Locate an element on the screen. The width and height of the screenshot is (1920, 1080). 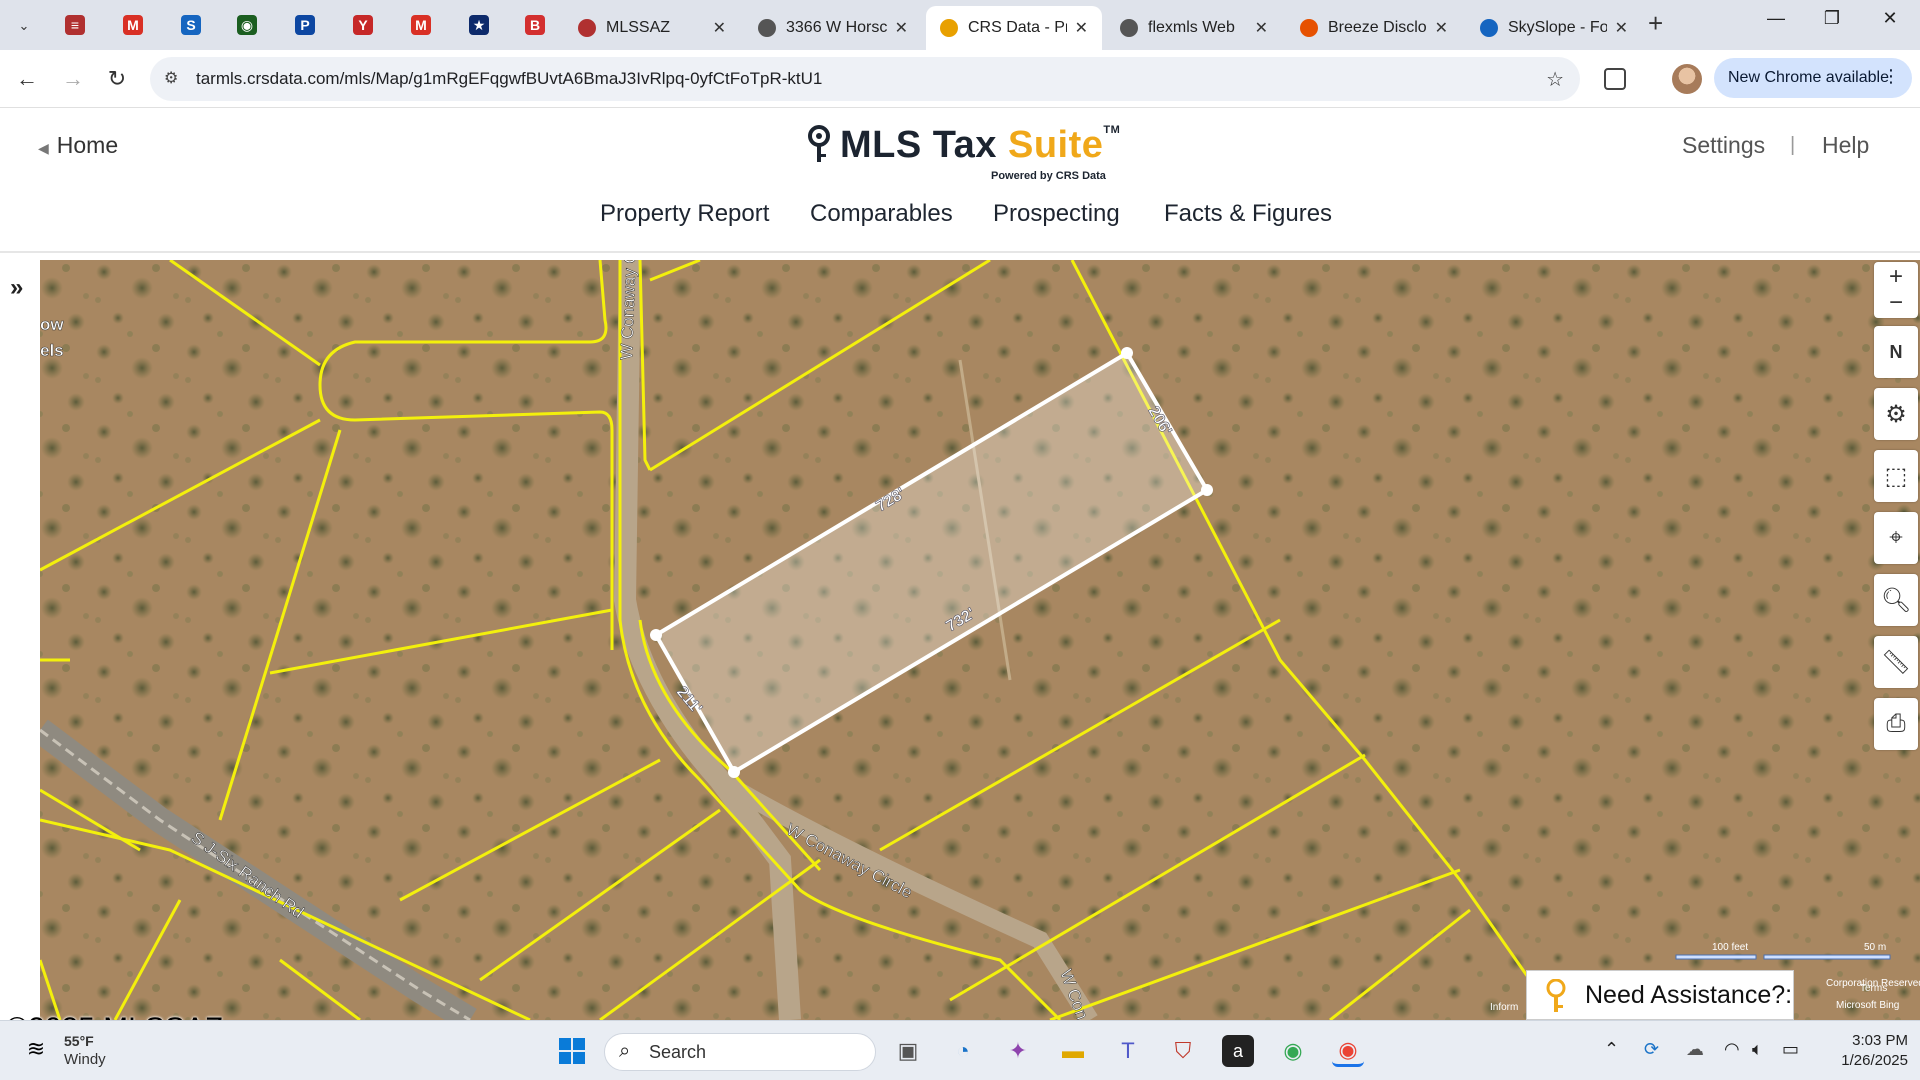
sidebar-toggle: » is located at coordinates (20, 640).